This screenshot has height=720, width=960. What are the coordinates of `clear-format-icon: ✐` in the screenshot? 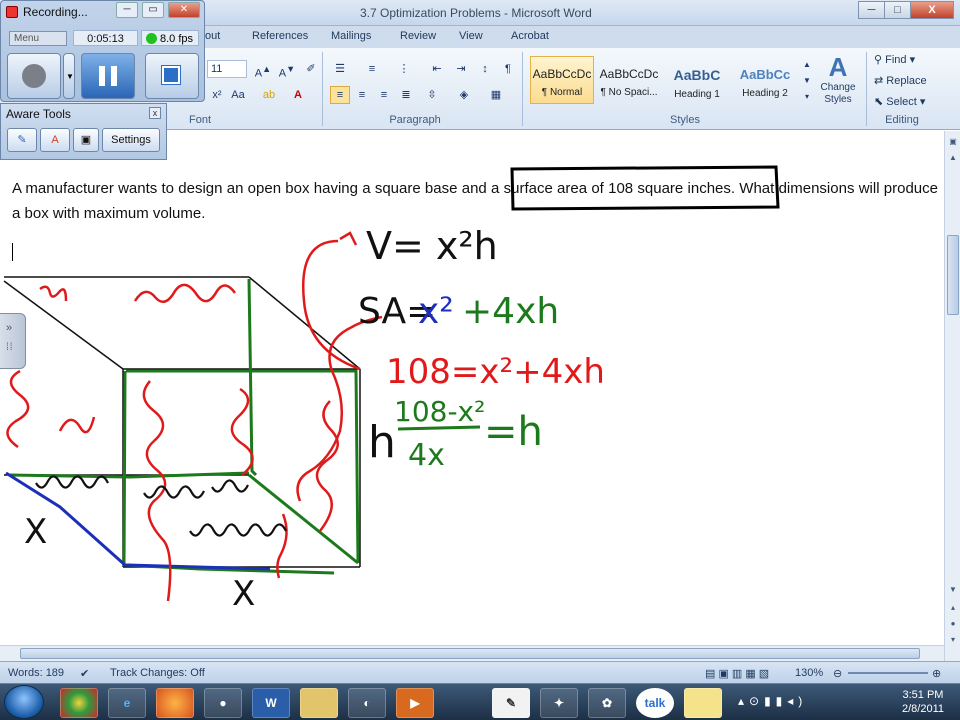 It's located at (311, 69).